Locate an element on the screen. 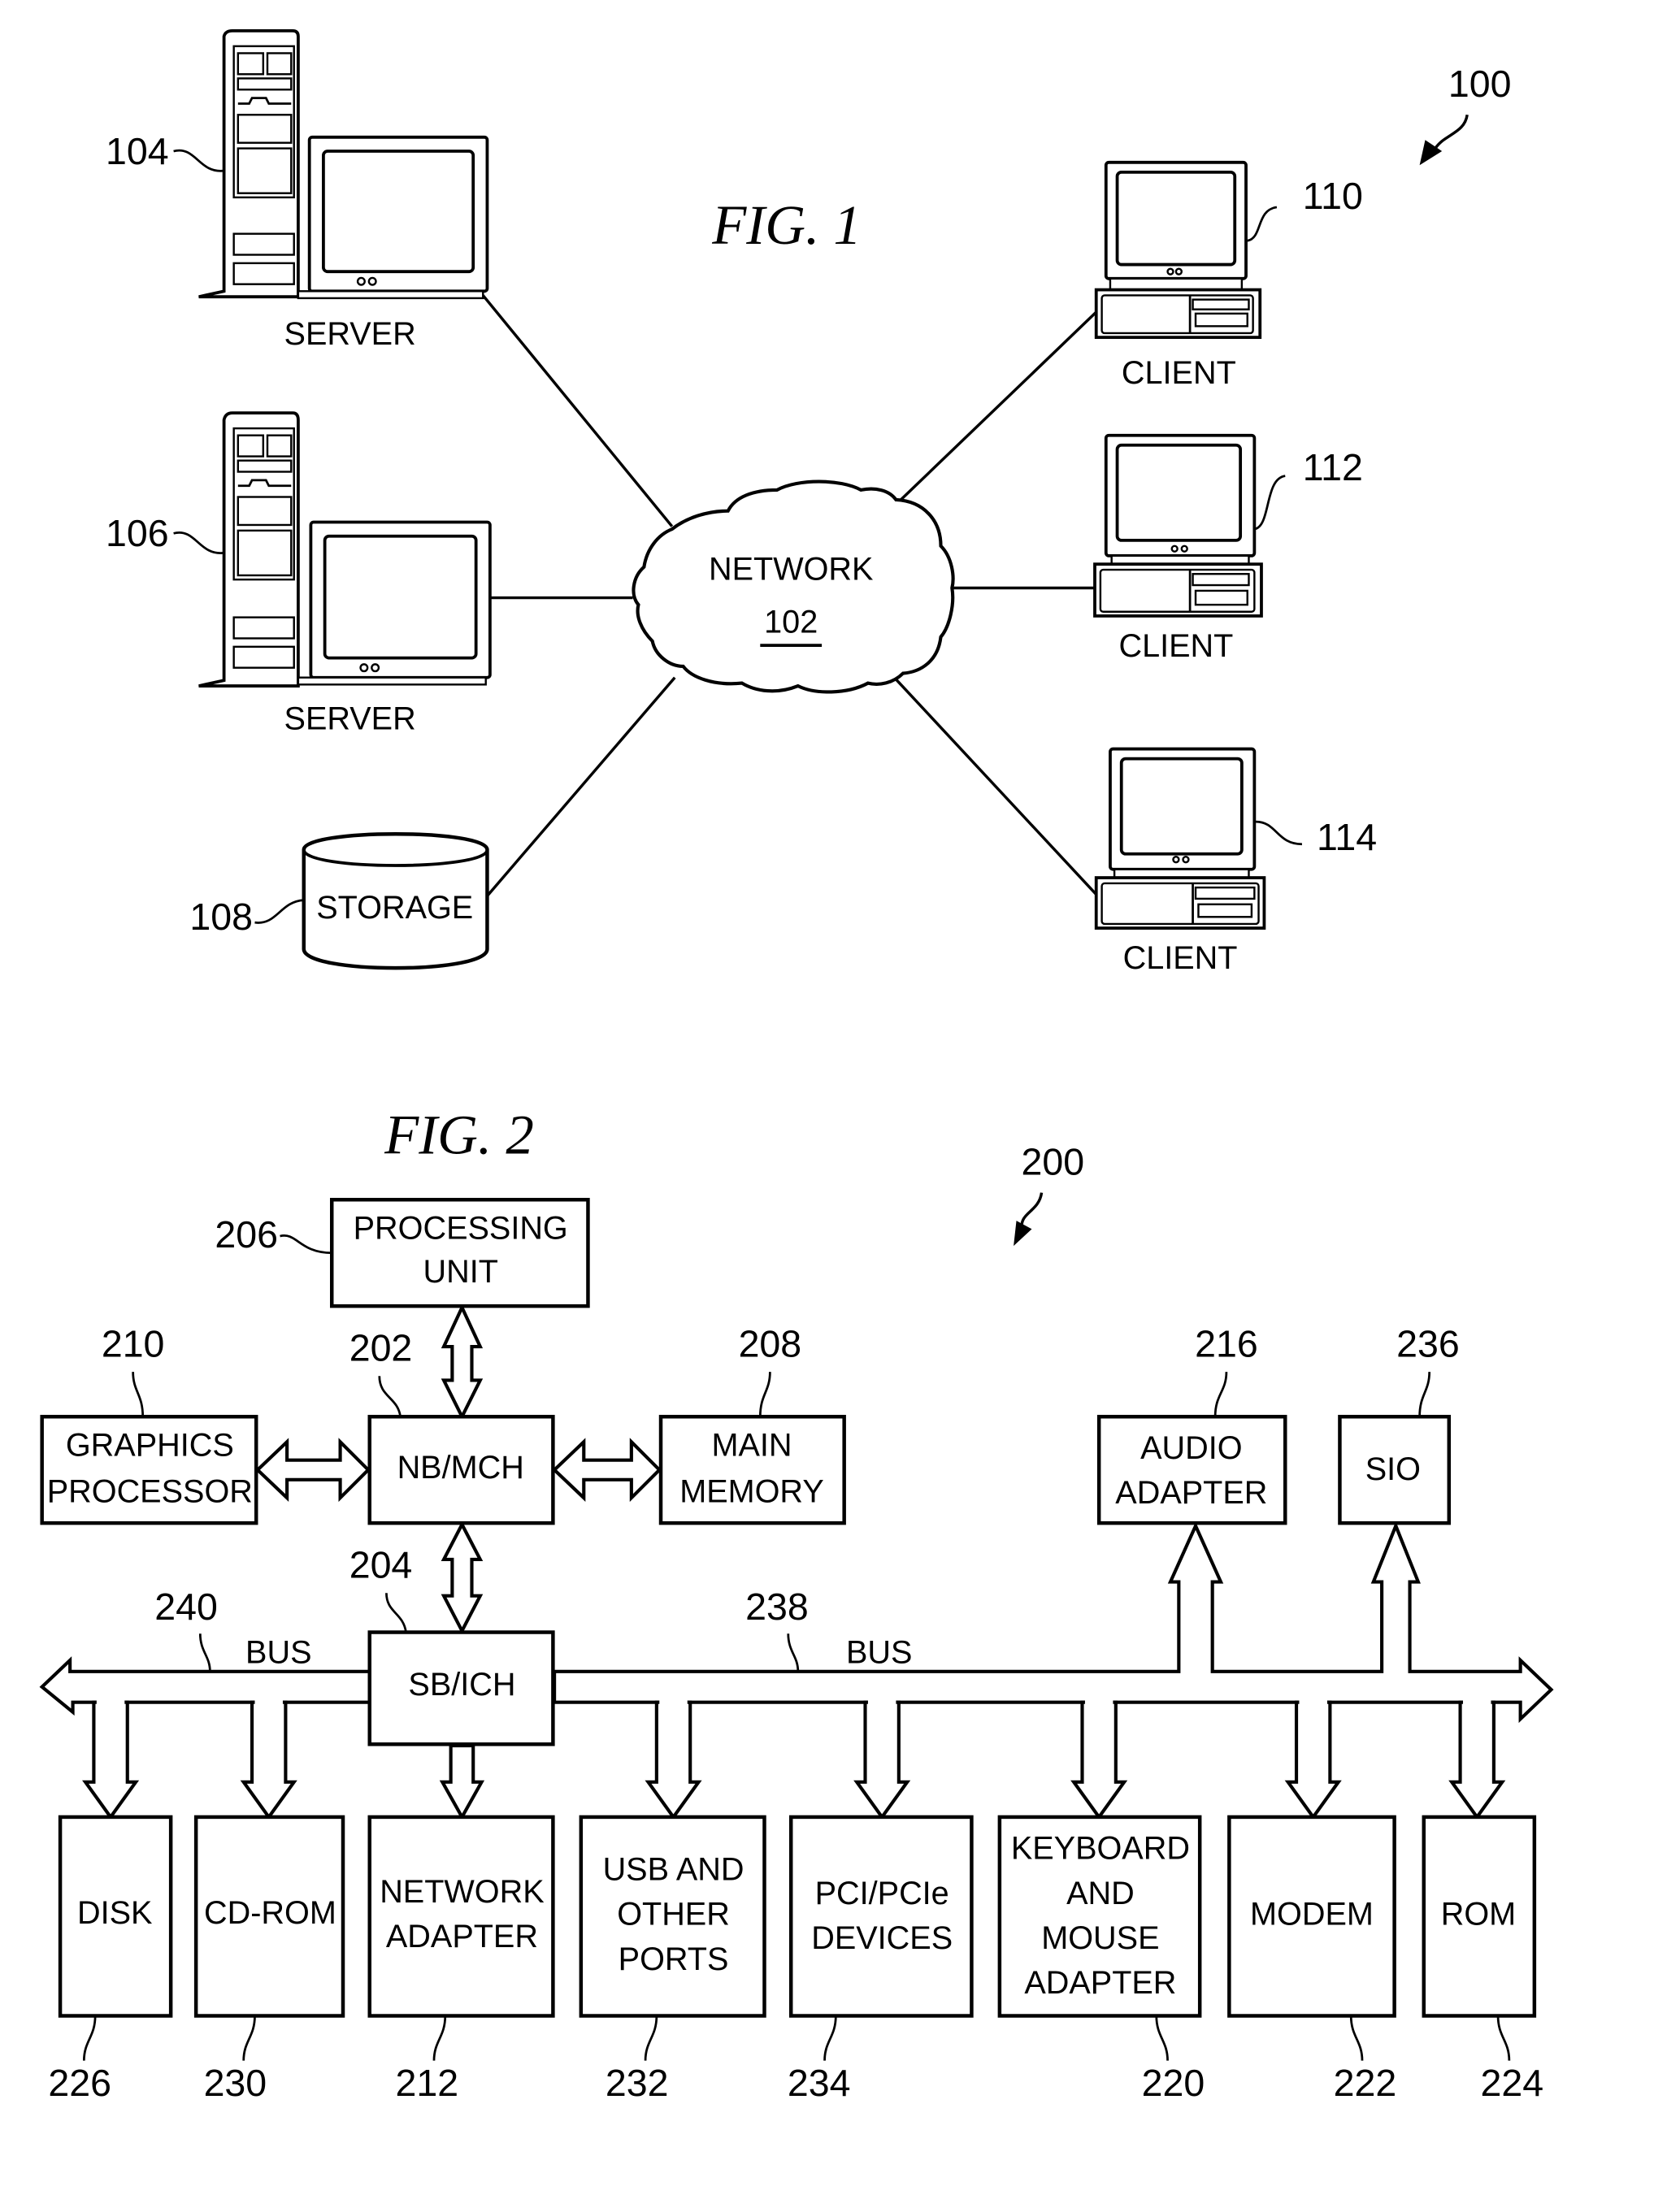 The image size is (1680, 2195). usb-ports-line-3: PORTS is located at coordinates (674, 1959).